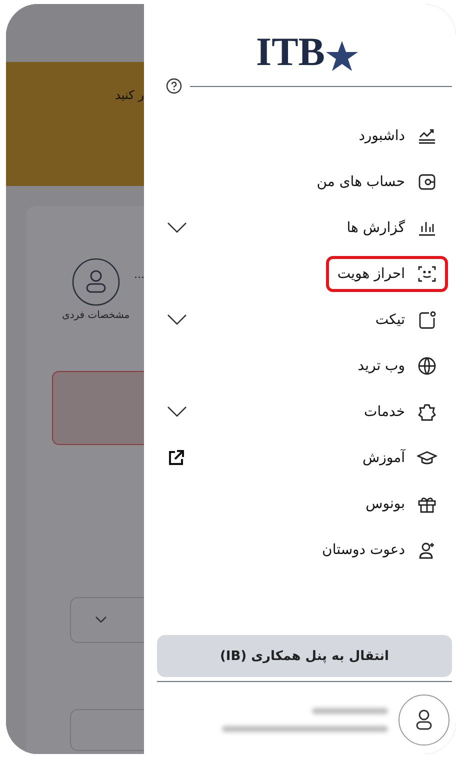  I want to click on star-icon, so click(341, 56).